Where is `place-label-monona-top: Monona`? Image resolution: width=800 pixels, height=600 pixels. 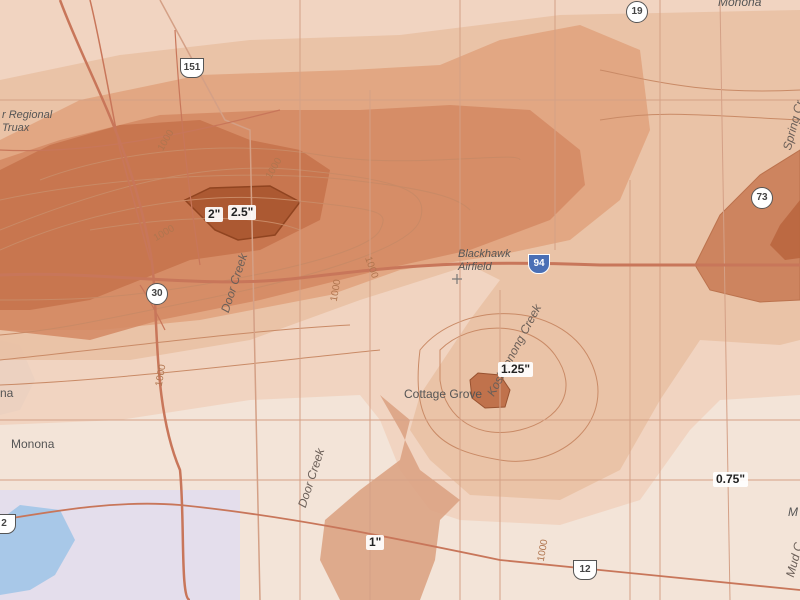
place-label-monona-top: Monona is located at coordinates (740, 4).